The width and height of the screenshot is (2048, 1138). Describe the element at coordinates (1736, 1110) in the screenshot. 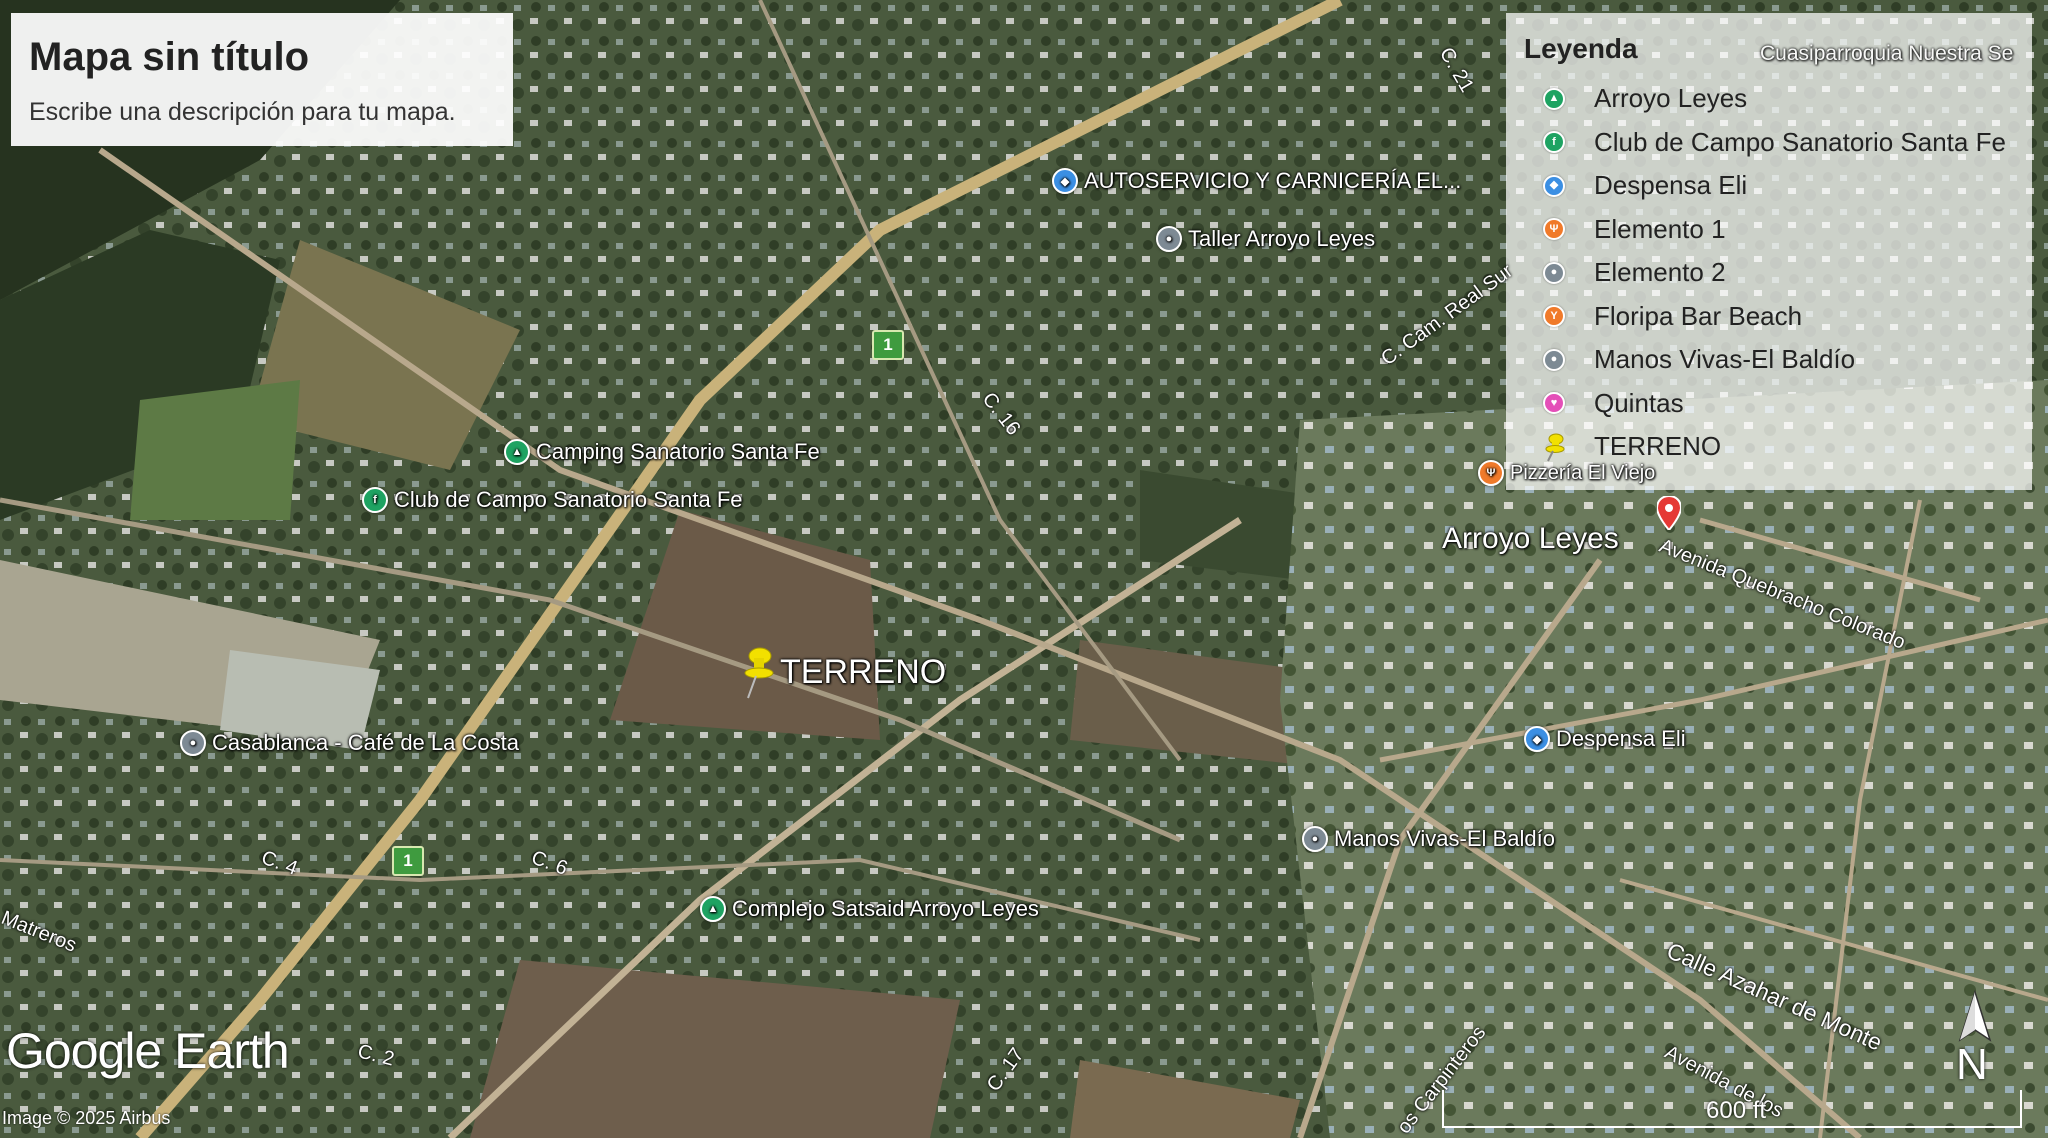

I see `scale-label: 600 ft` at that location.